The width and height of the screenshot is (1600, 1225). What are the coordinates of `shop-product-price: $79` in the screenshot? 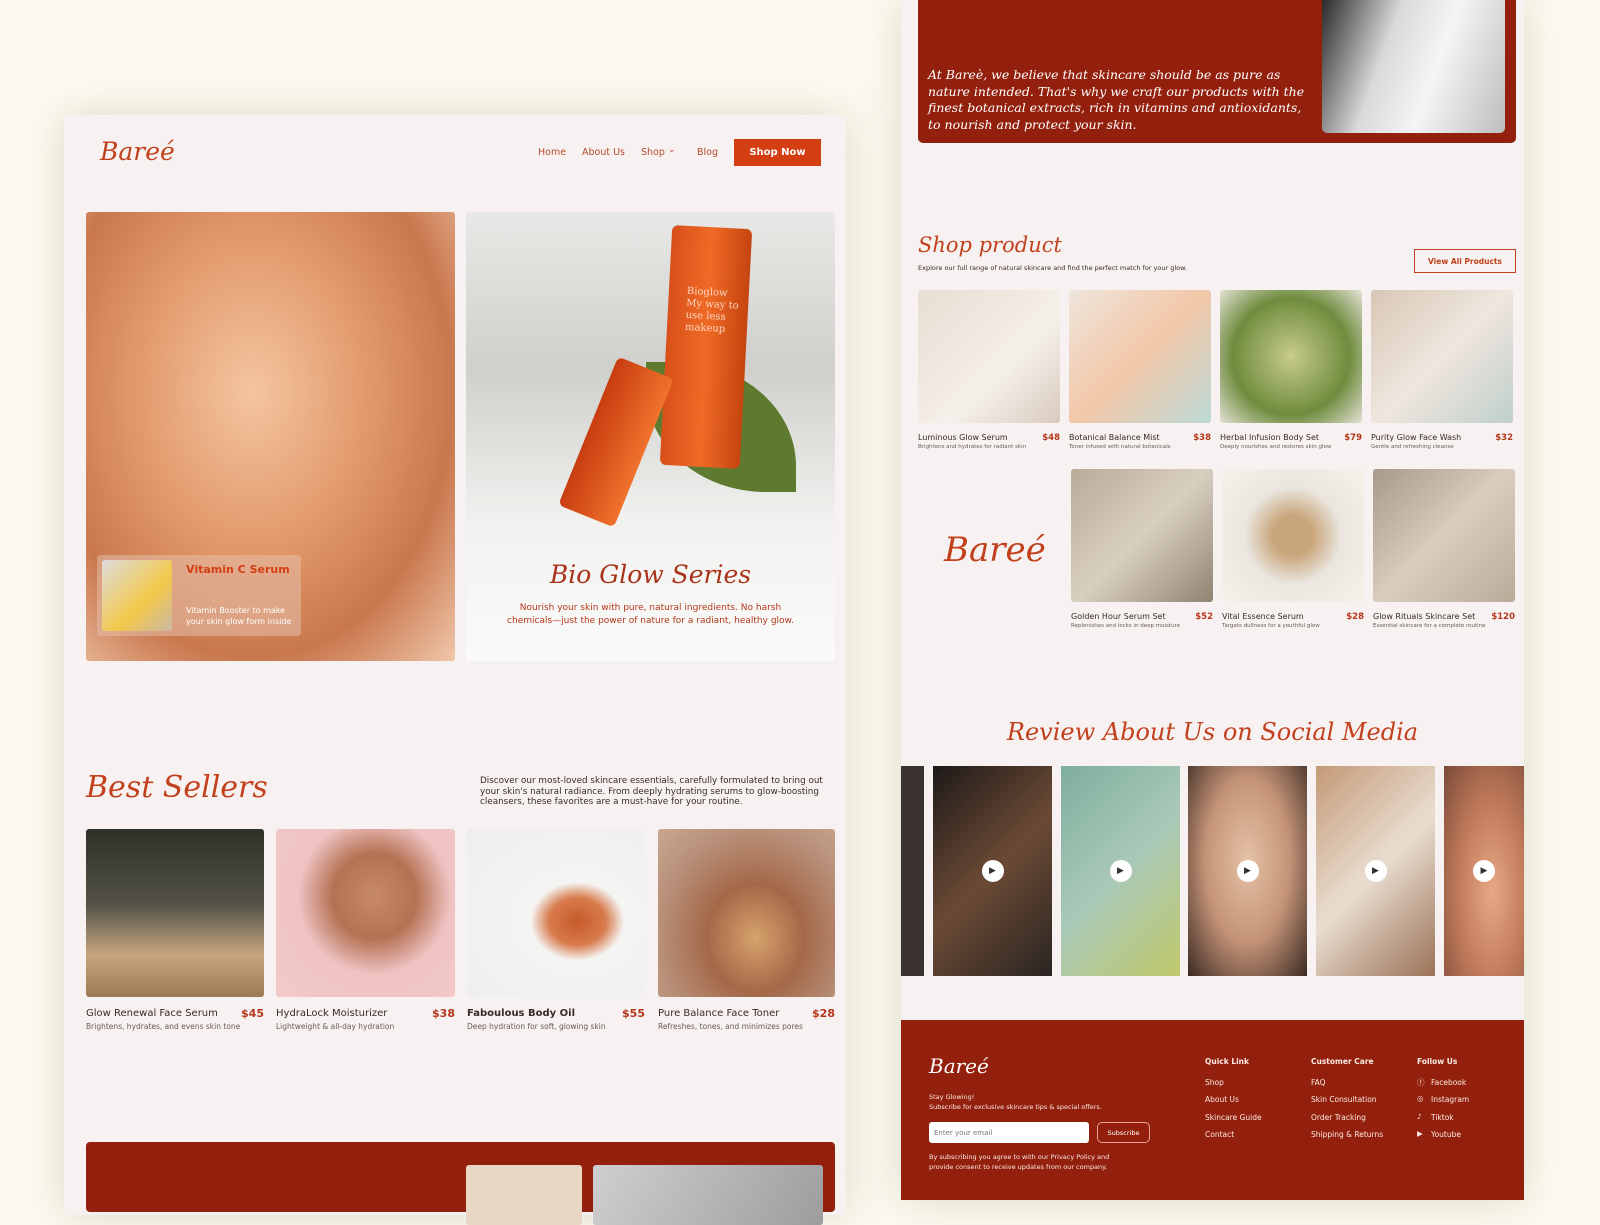 It's located at (1353, 438).